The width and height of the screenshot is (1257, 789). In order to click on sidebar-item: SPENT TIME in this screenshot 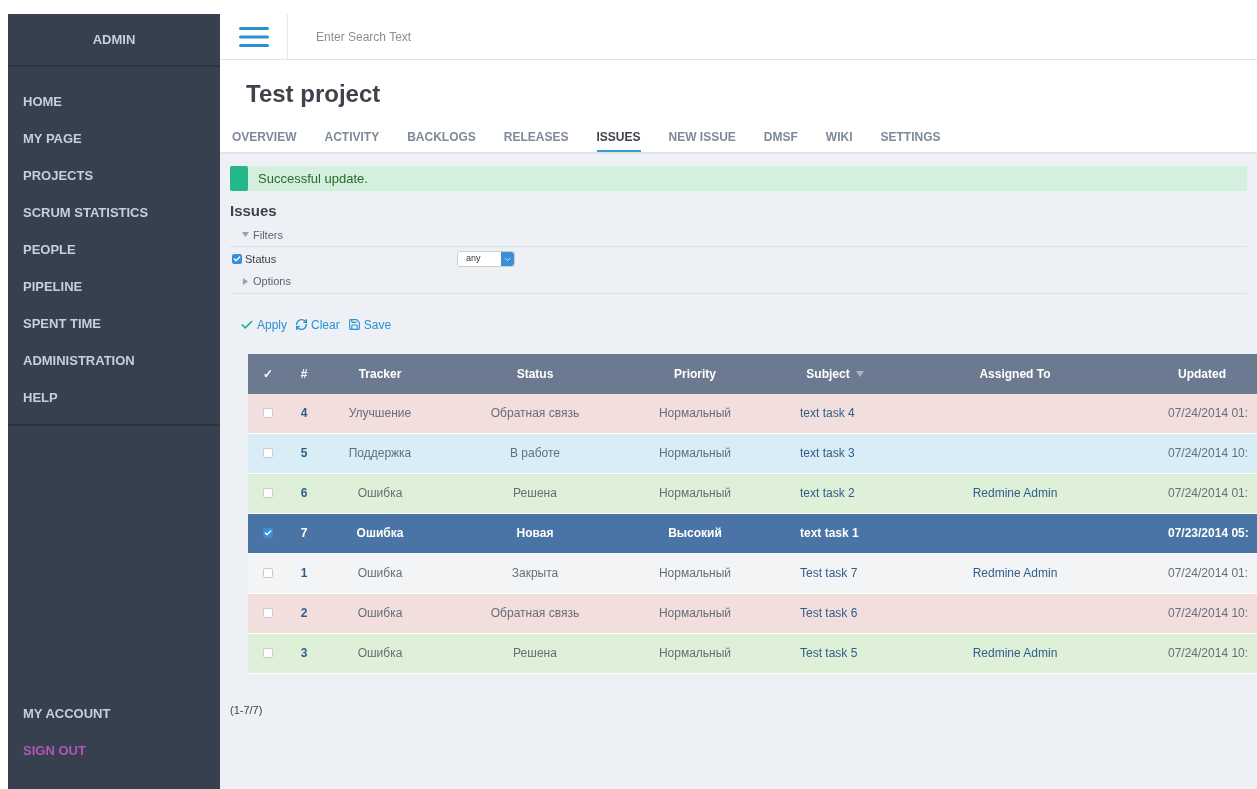, I will do `click(114, 323)`.